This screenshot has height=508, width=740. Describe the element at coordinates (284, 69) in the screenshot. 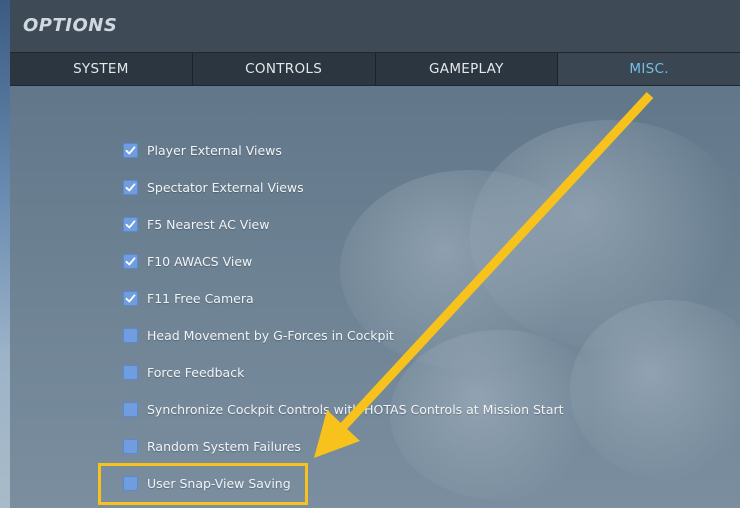

I see `tab-controls: CONTROLS` at that location.